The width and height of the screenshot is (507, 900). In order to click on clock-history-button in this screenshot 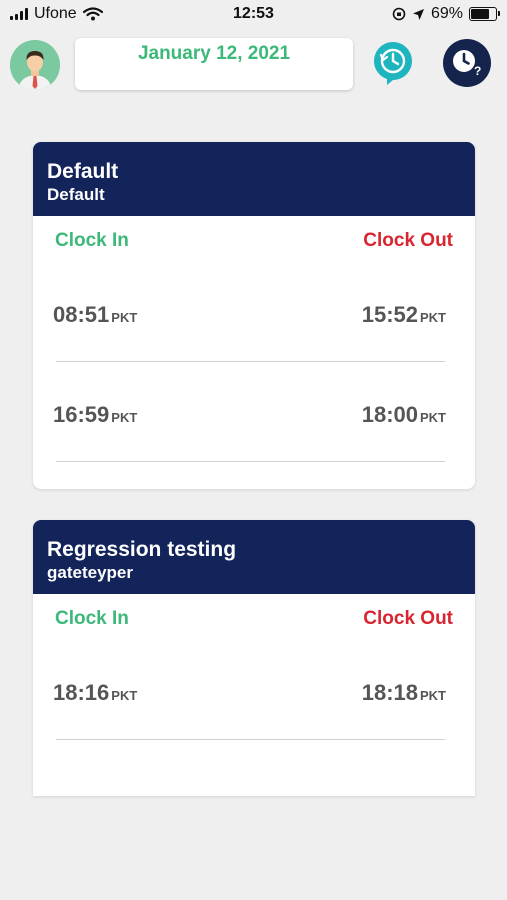, I will do `click(393, 63)`.